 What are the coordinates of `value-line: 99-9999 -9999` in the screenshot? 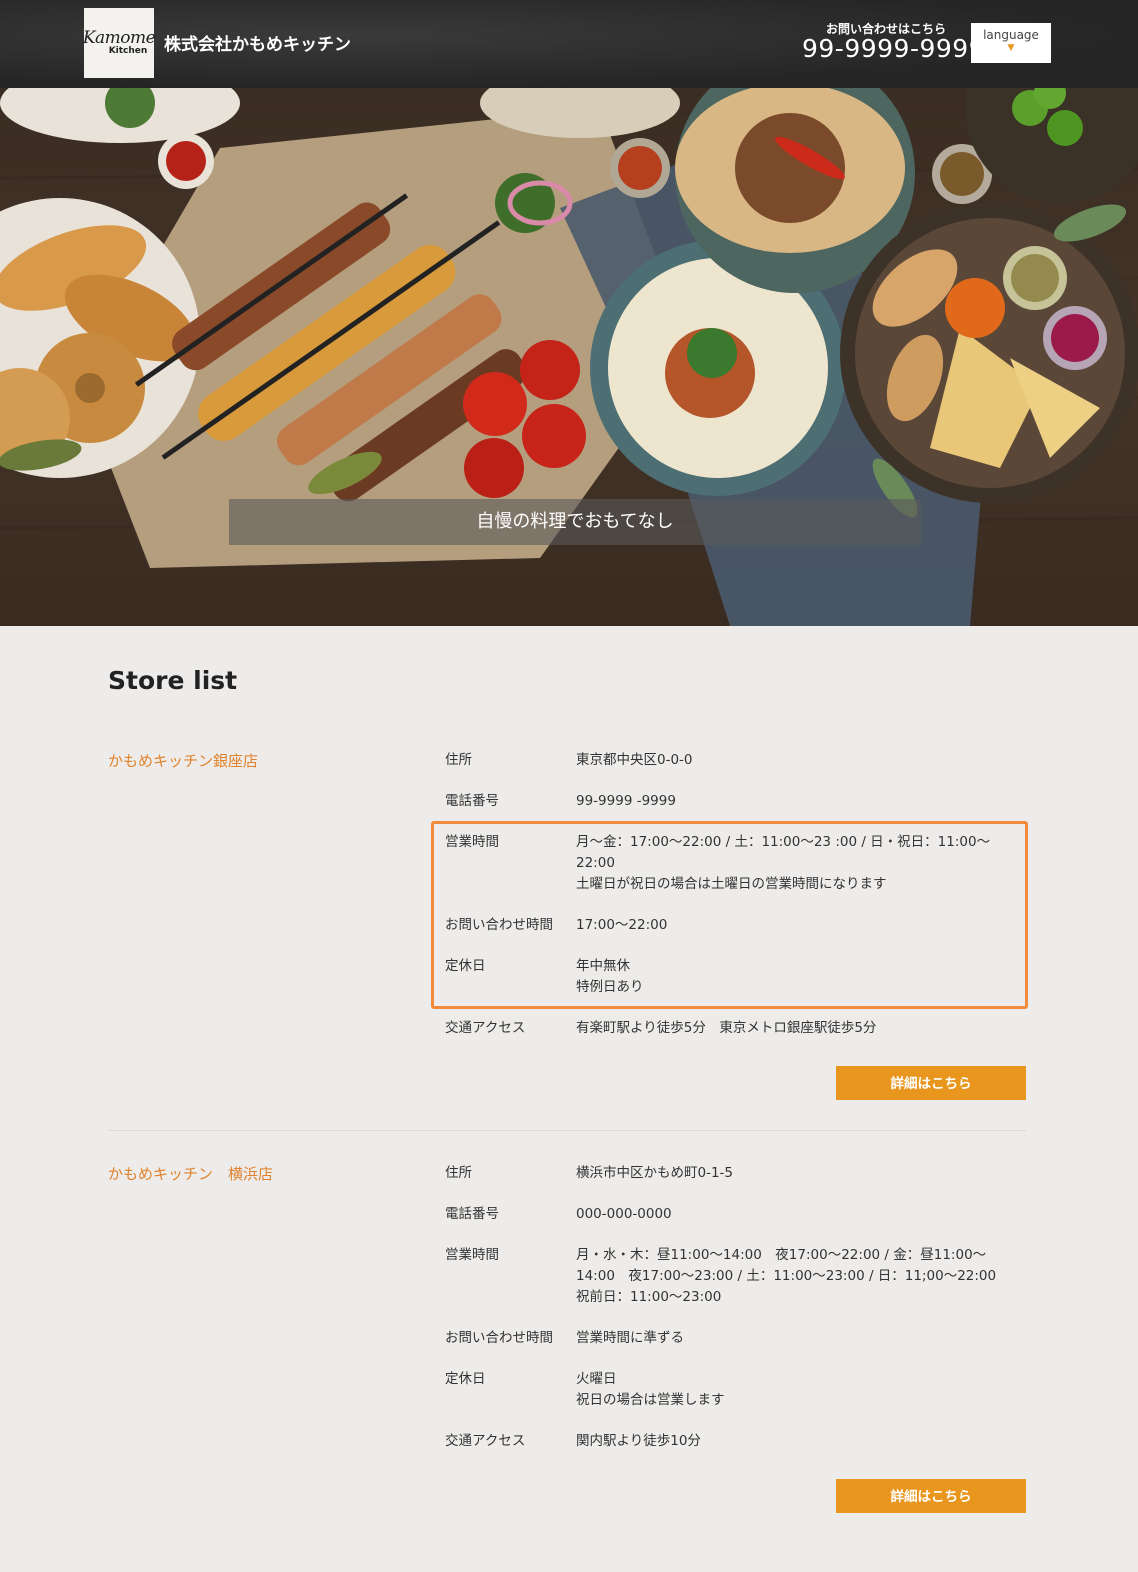 It's located at (626, 801).